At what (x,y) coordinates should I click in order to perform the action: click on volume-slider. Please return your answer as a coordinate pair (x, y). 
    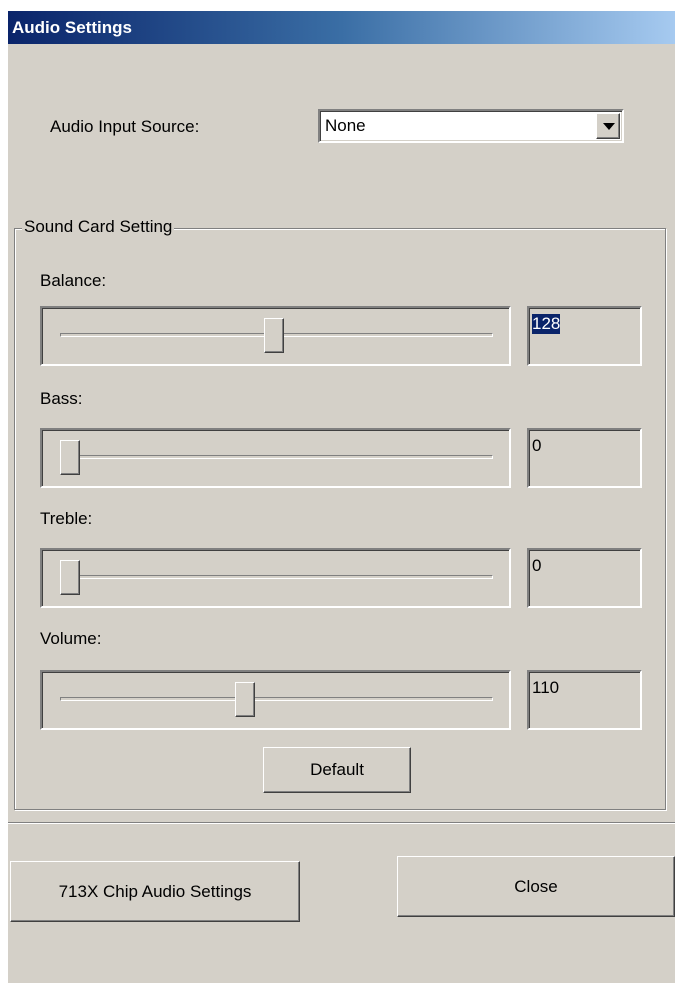
    Looking at the image, I should click on (275, 700).